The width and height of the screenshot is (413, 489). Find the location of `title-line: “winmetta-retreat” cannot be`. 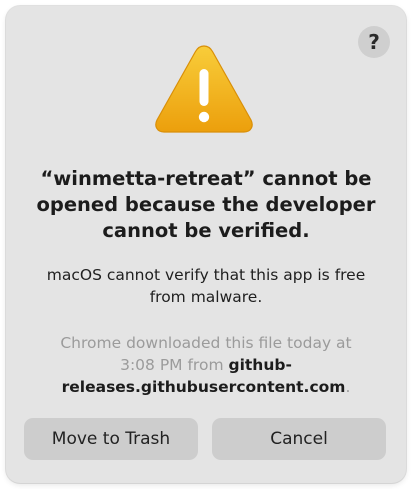

title-line: “winmetta-retreat” cannot be is located at coordinates (206, 178).